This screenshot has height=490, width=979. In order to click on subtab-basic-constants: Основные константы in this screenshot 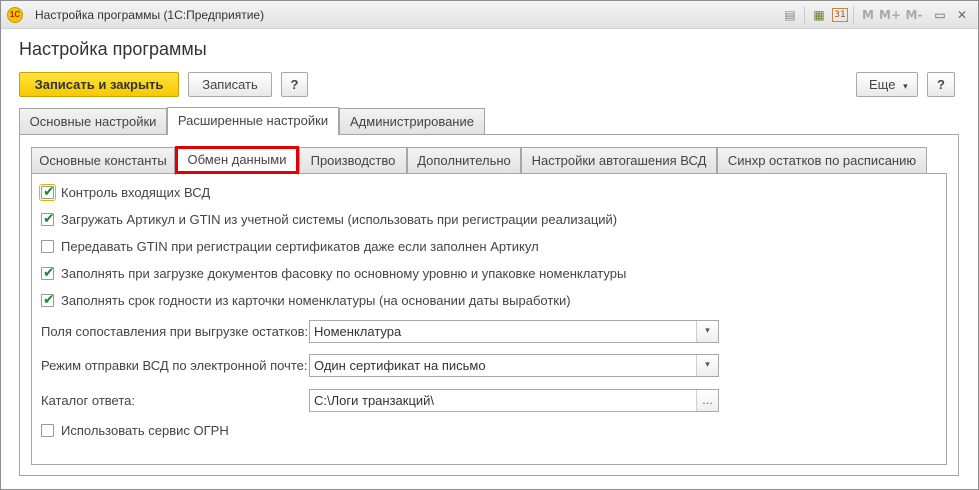, I will do `click(103, 160)`.